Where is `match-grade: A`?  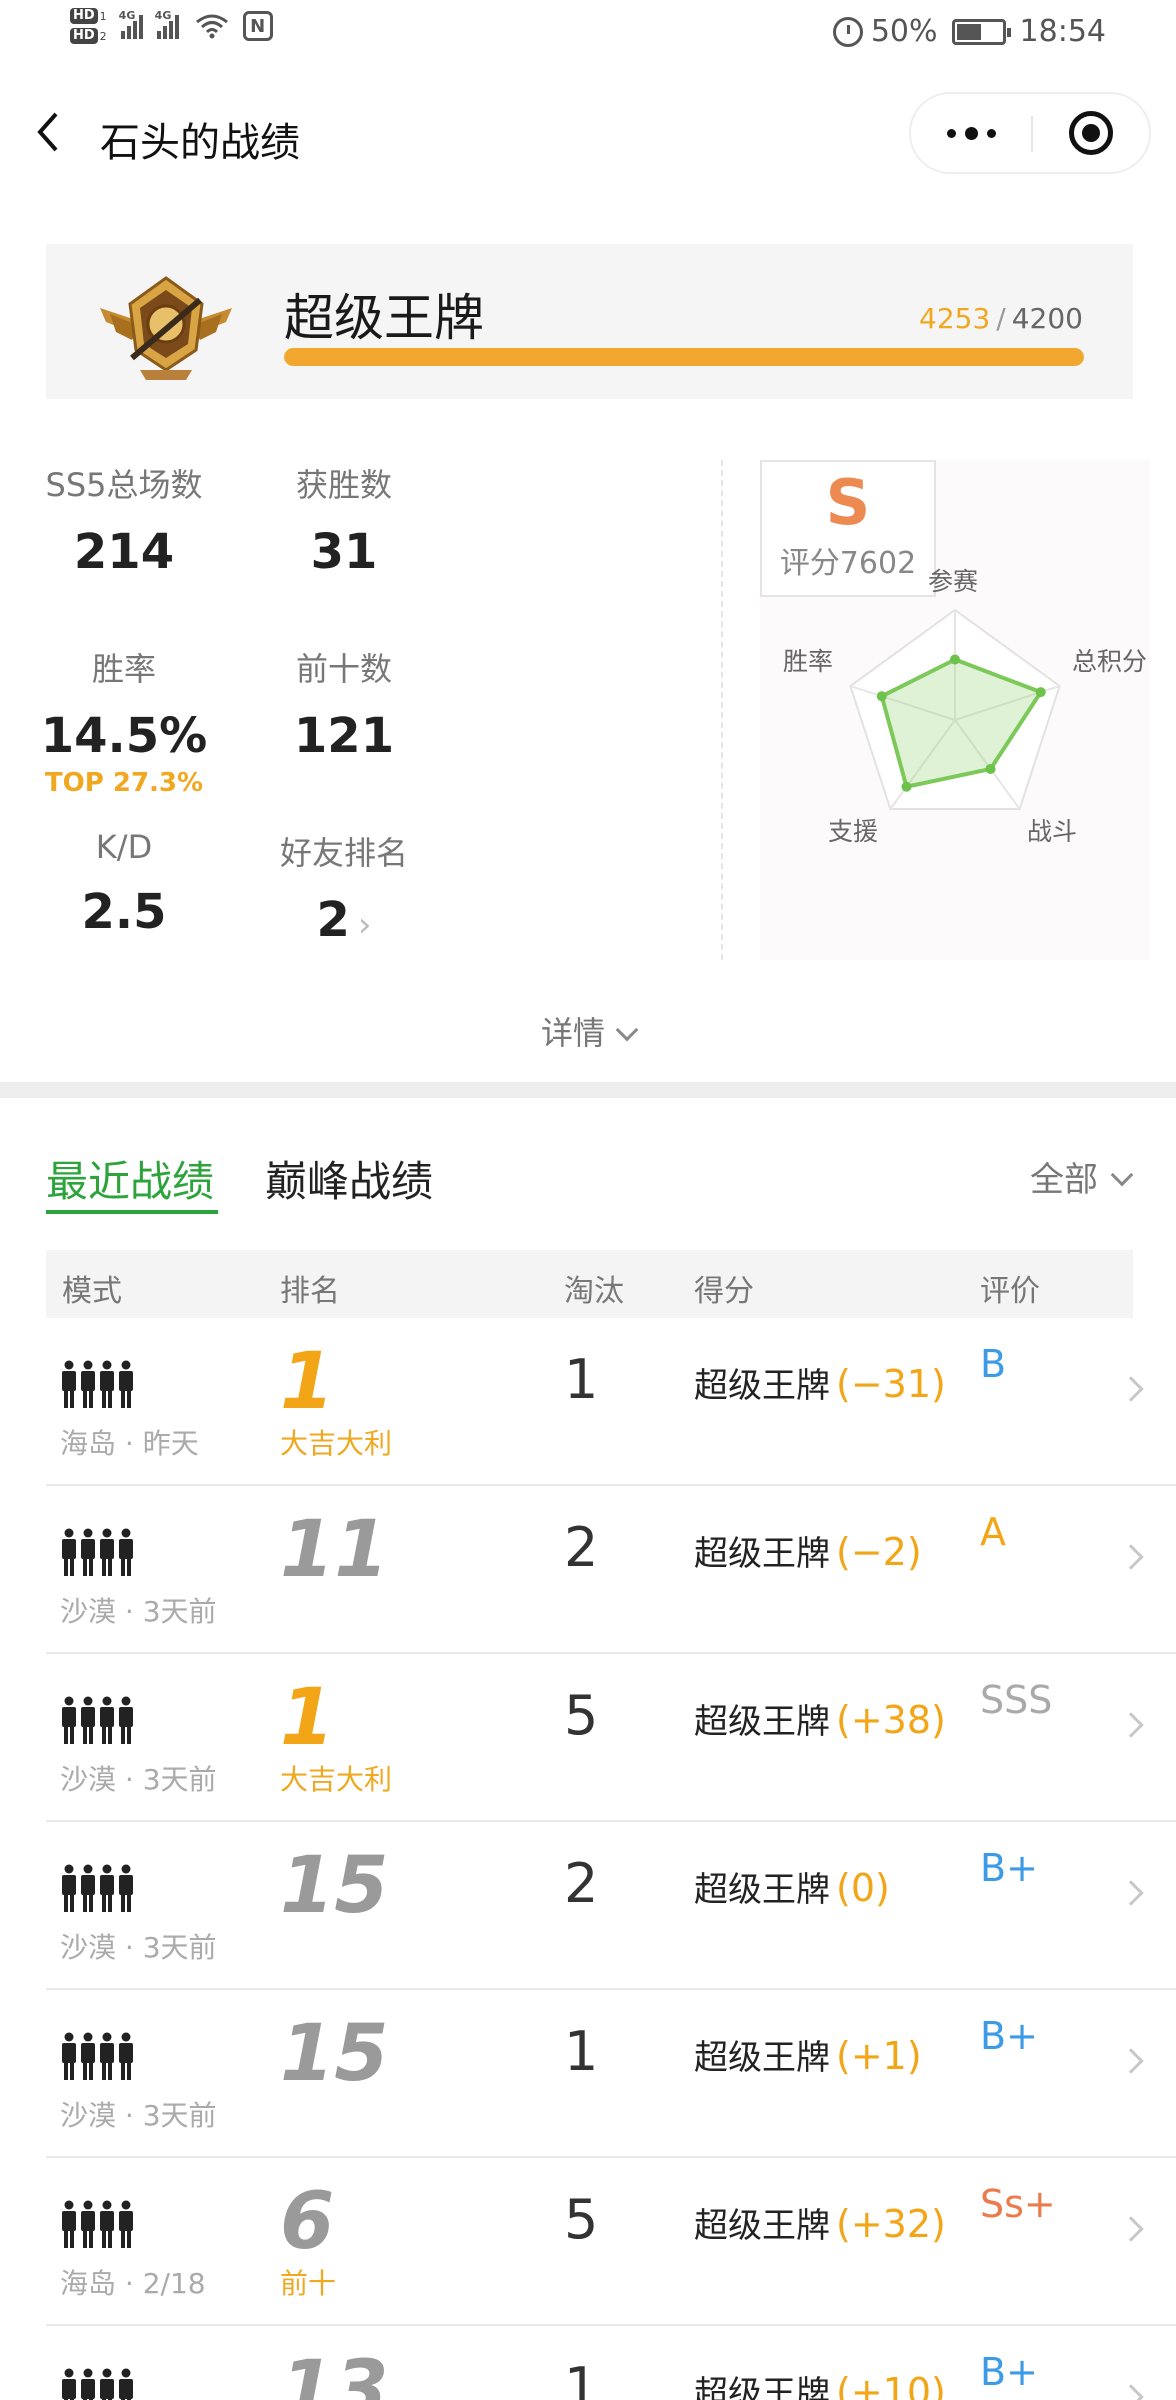 match-grade: A is located at coordinates (993, 1532).